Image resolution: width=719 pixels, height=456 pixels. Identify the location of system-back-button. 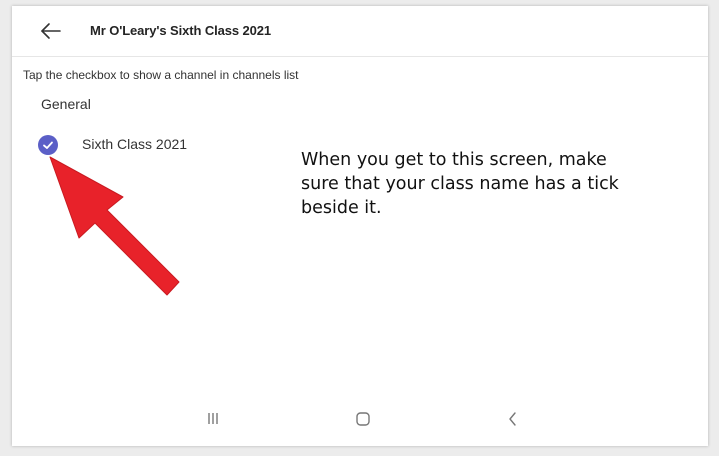
(513, 419).